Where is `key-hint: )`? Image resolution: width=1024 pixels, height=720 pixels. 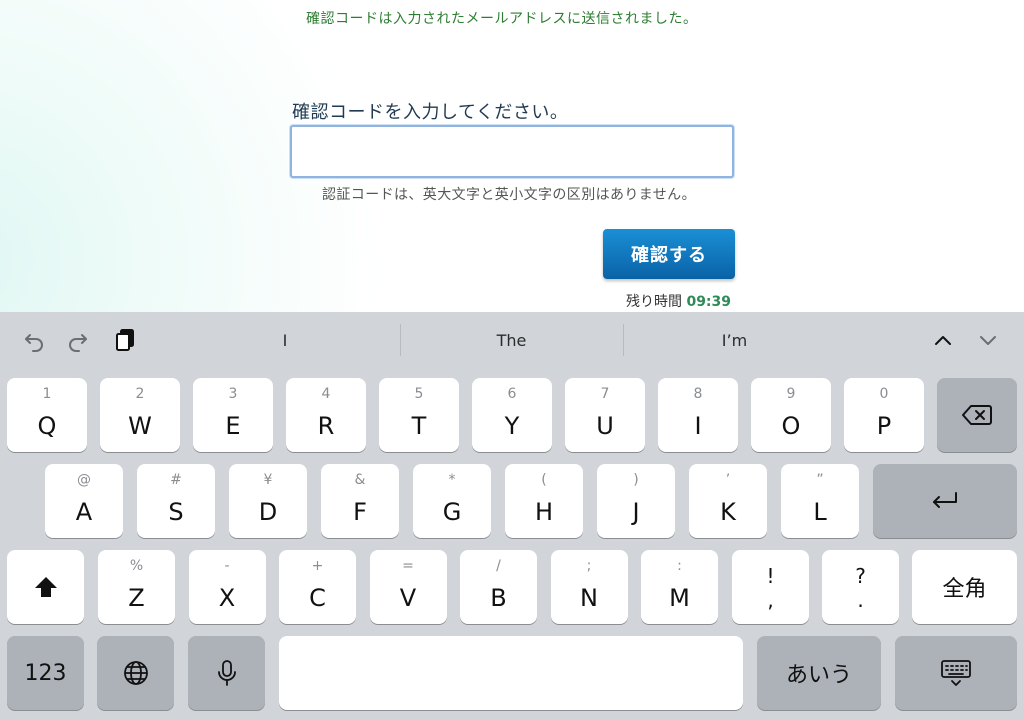 key-hint: ) is located at coordinates (636, 480).